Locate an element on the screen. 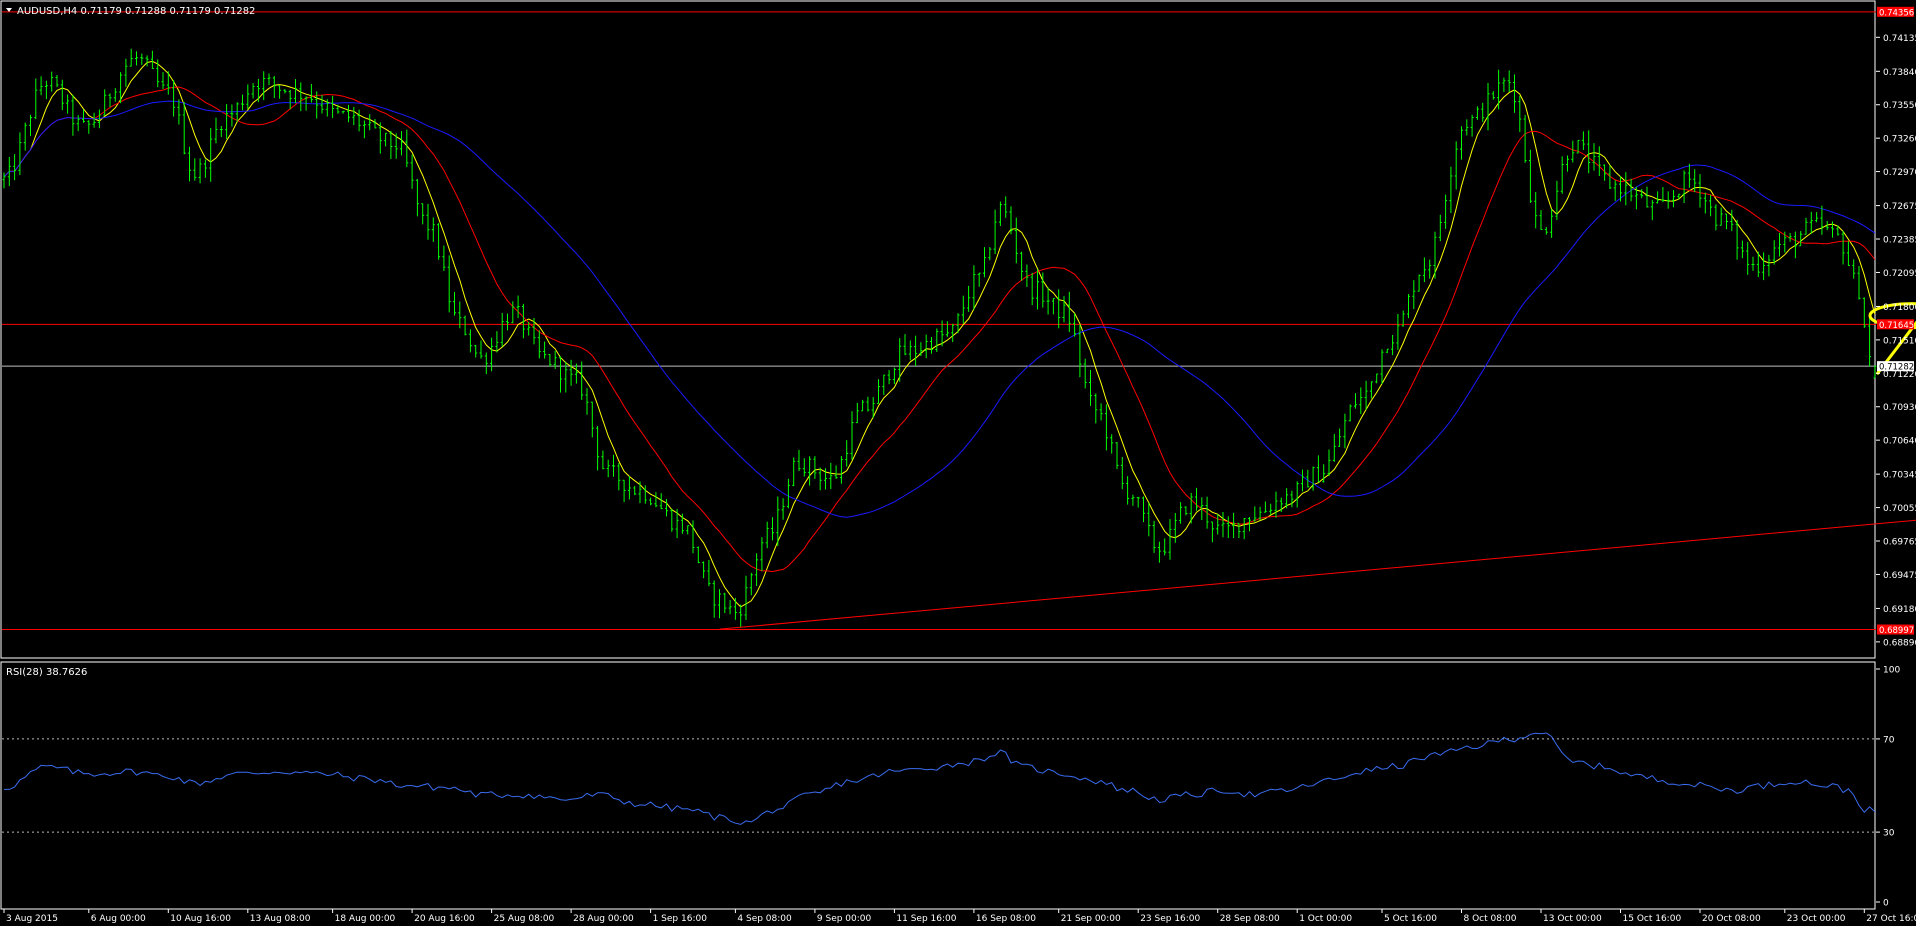 The width and height of the screenshot is (1916, 926). price-tick-label: 0.70930 is located at coordinates (1899, 408).